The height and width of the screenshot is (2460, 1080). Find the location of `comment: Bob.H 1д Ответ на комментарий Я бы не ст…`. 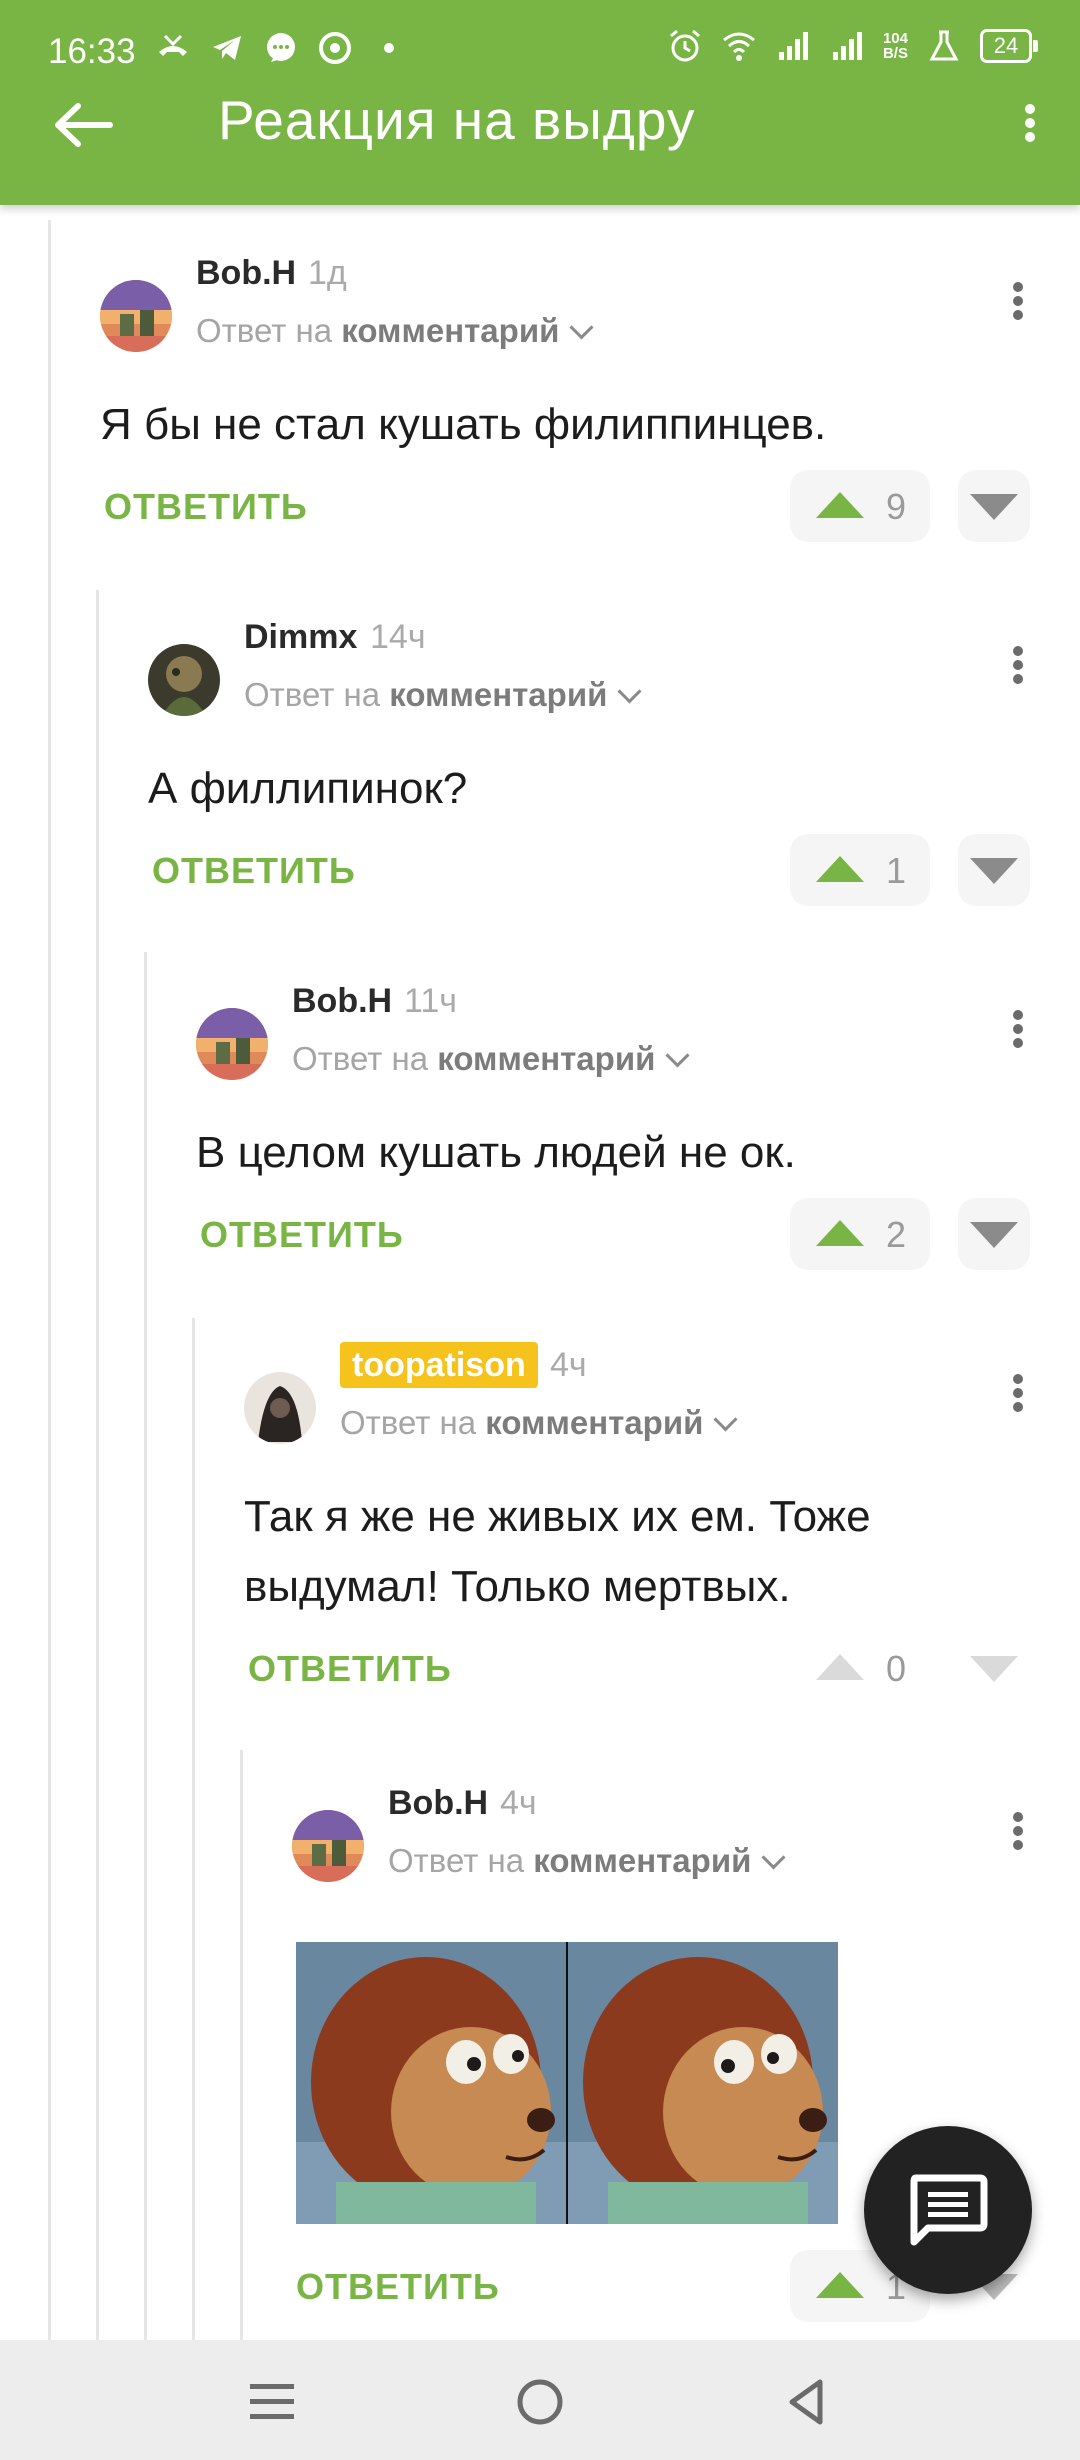

comment: Bob.H 1д Ответ на комментарий Я бы не ст… is located at coordinates (570, 400).